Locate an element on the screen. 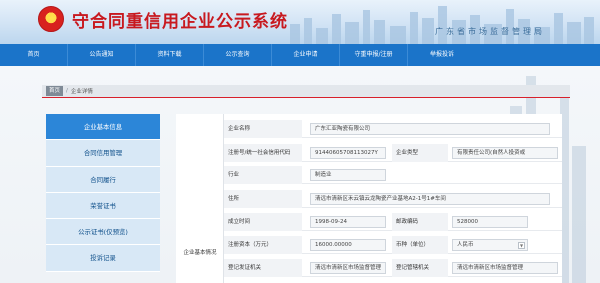 This screenshot has height=283, width=600. breadcrumb: 首页 / 企业详情 is located at coordinates (306, 91).